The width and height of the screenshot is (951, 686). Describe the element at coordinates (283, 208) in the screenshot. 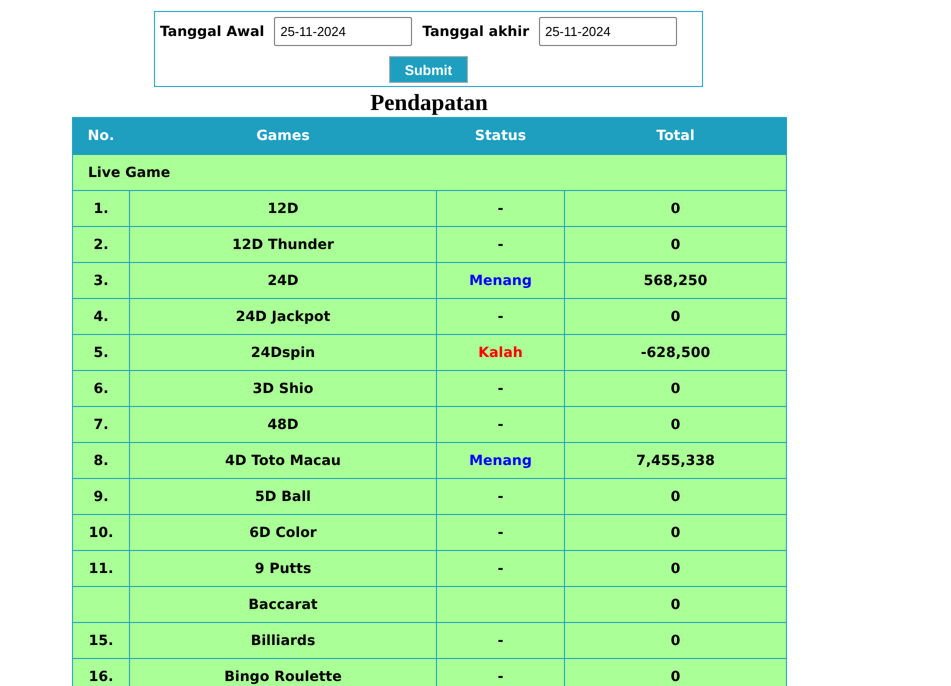

I see `table-cell: 12D` at that location.